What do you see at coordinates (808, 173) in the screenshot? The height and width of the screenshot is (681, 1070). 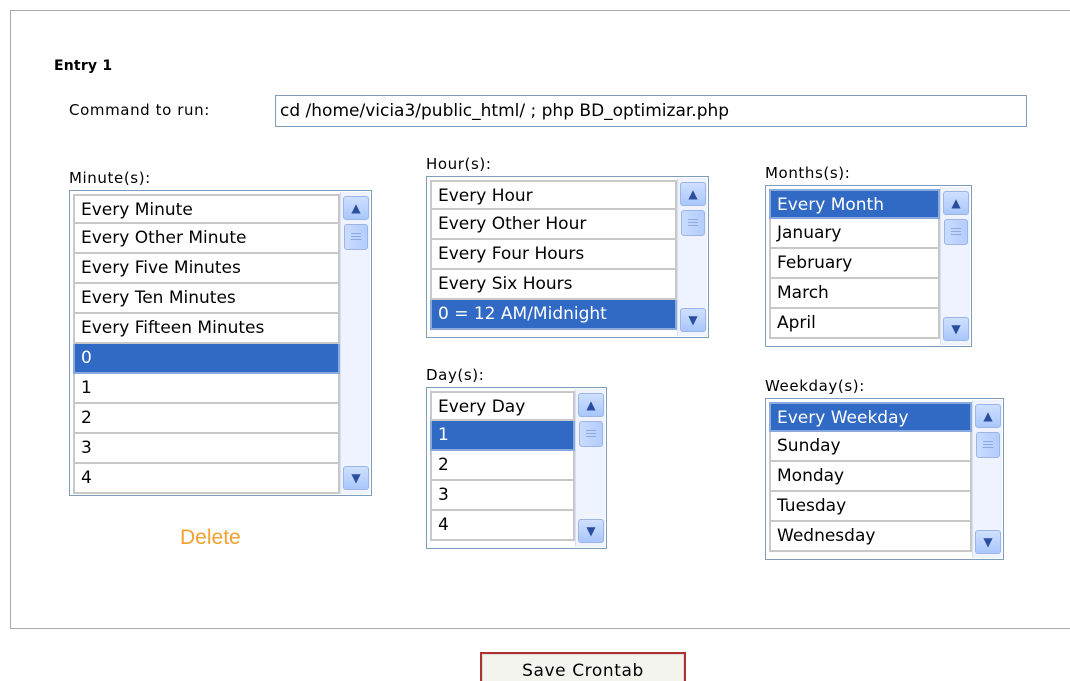 I see `months-label: Months(s):` at bounding box center [808, 173].